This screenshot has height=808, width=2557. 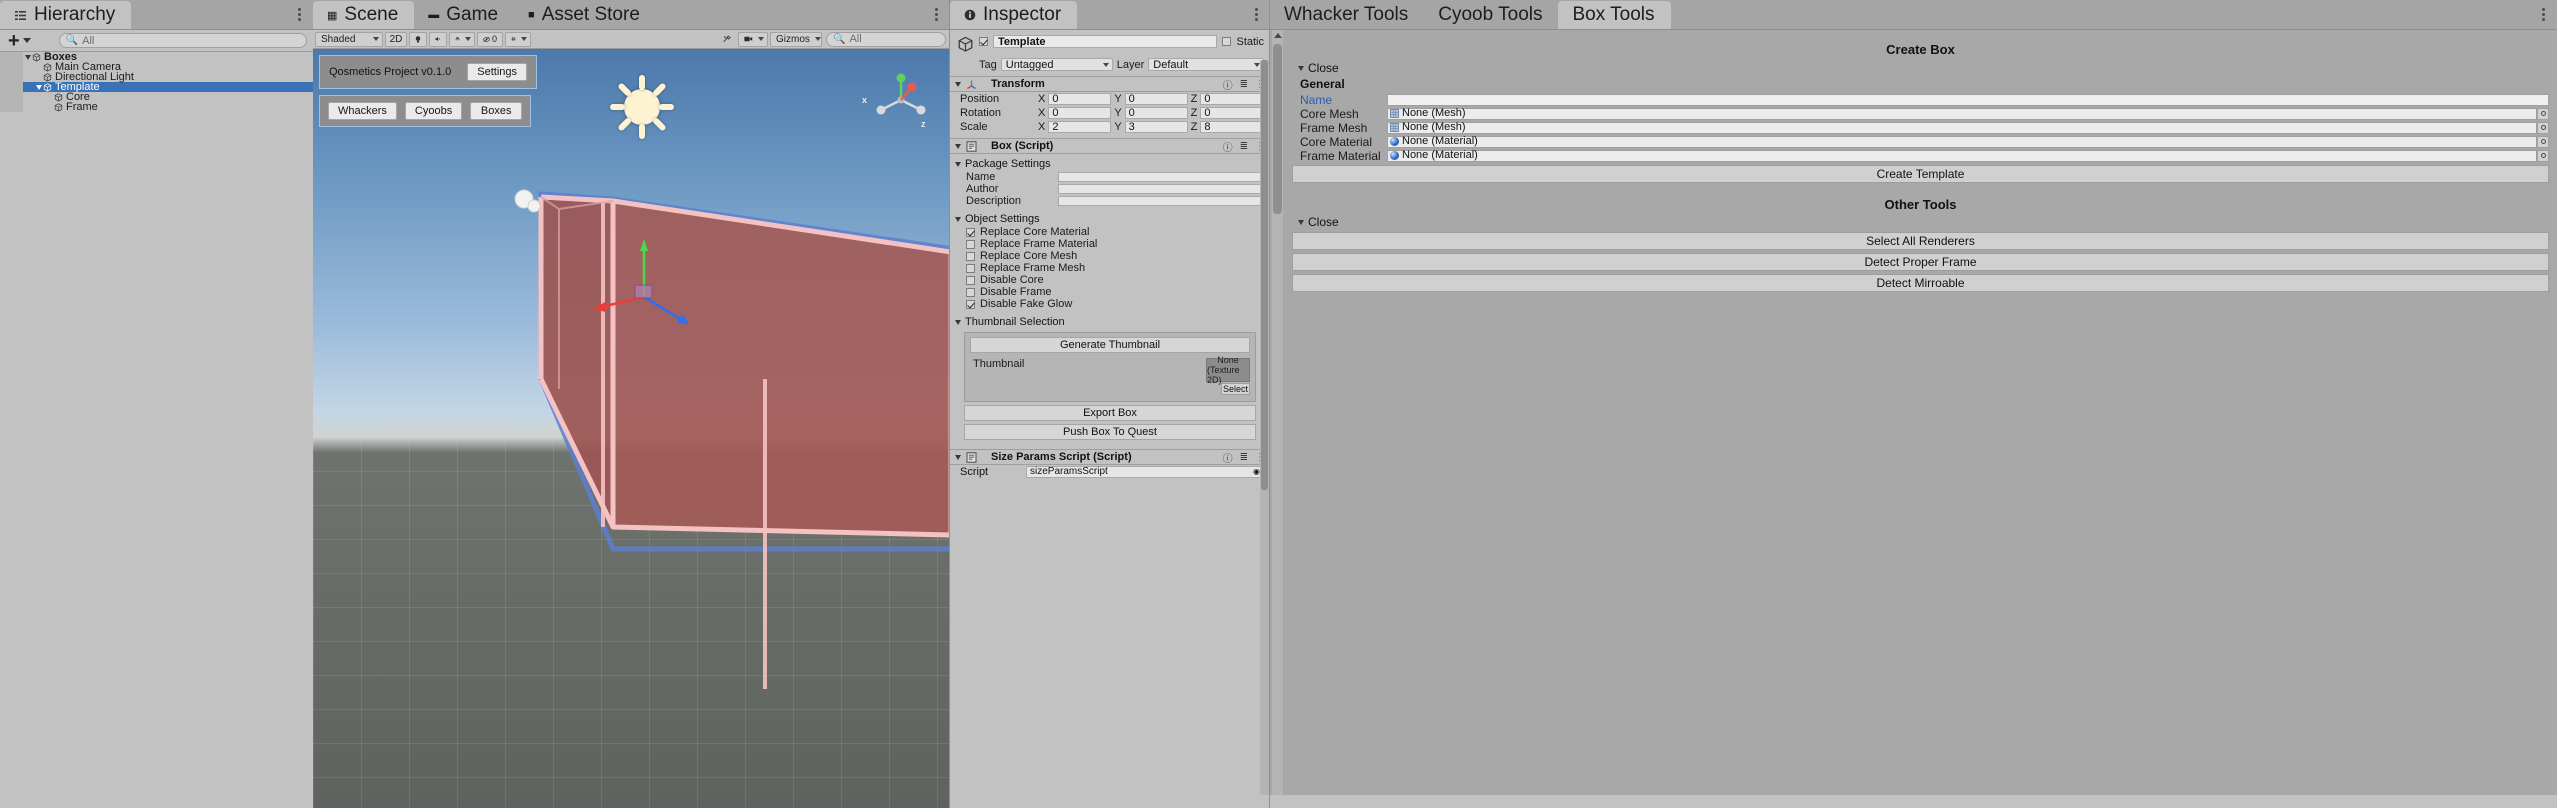 I want to click on size-params-component-header: Size Params Script (Script) ⓘ ≣ ⋮, so click(x=1110, y=457).